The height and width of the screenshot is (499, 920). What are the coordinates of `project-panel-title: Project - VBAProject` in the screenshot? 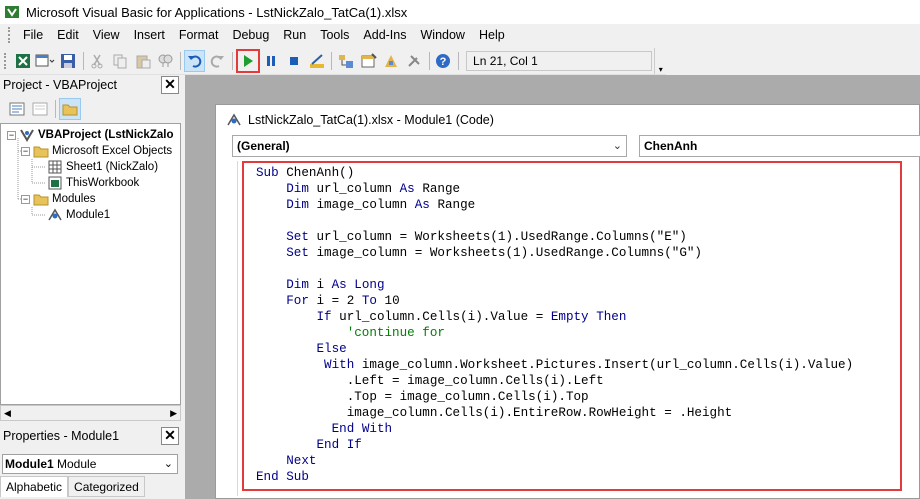 It's located at (90, 85).